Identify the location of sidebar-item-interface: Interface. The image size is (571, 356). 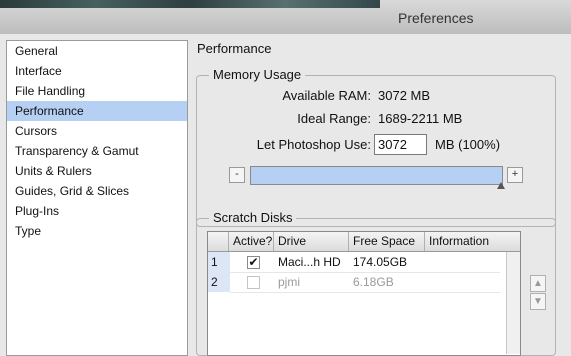
(97, 71).